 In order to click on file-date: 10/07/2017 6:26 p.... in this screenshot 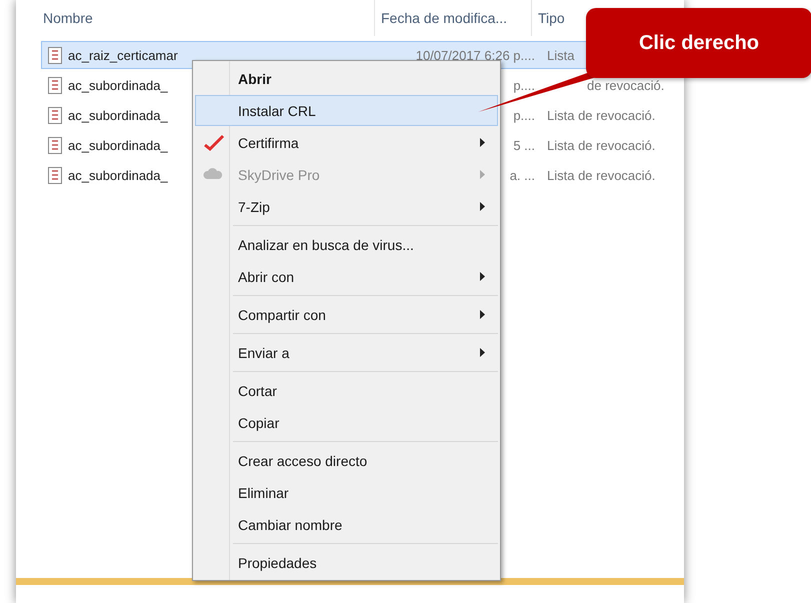, I will do `click(476, 55)`.